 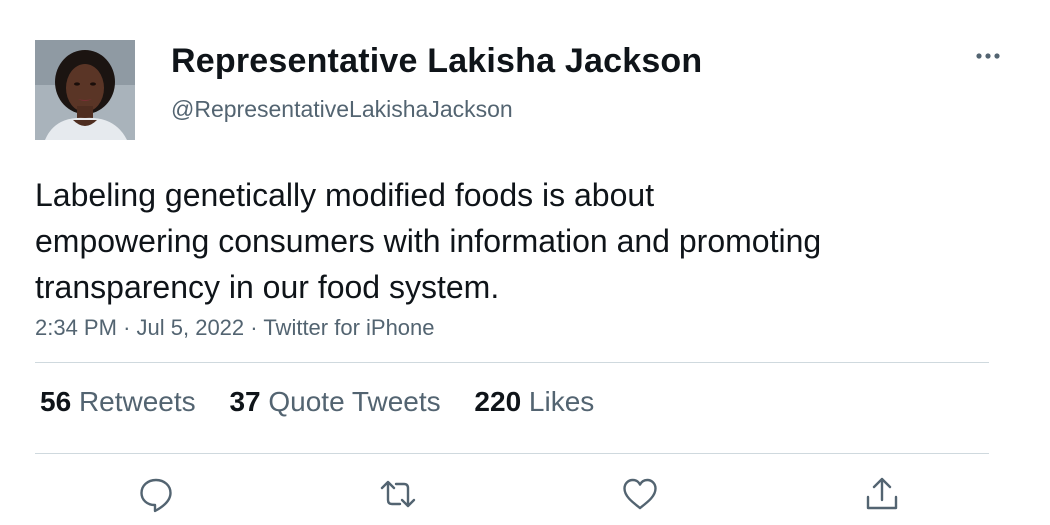 What do you see at coordinates (354, 401) in the screenshot?
I see `quote-tweets-label: Quote Tweets` at bounding box center [354, 401].